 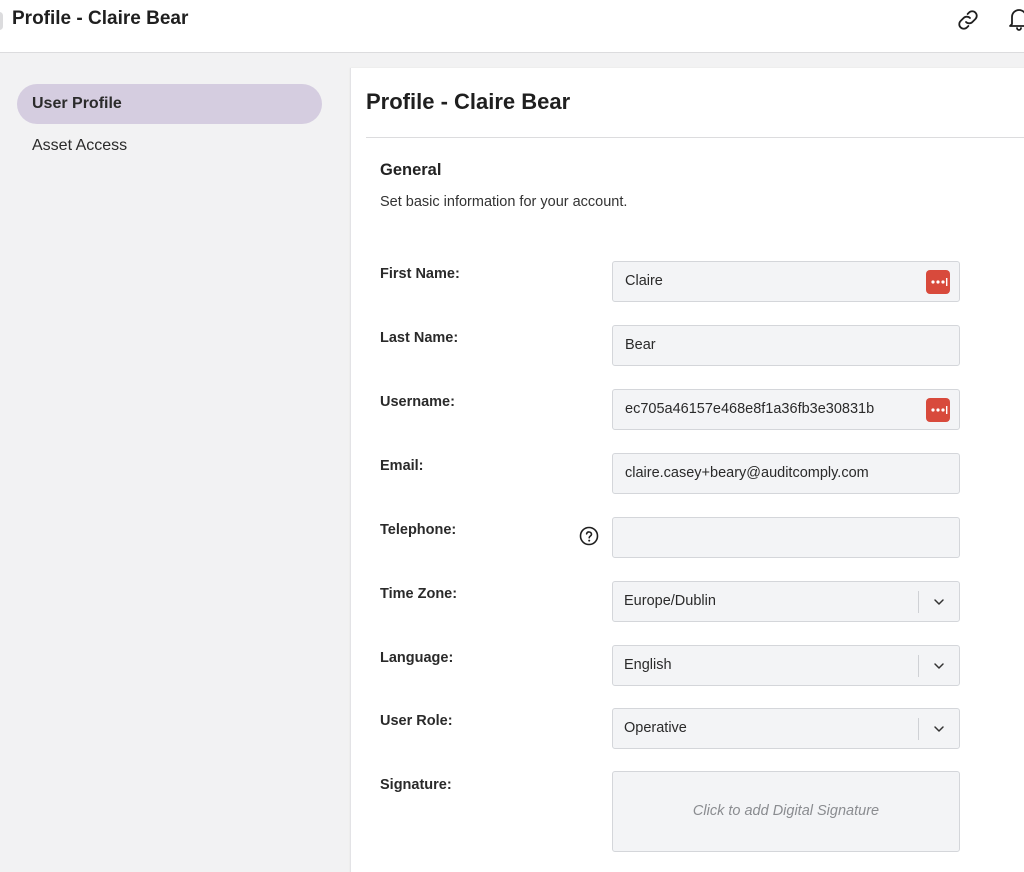 What do you see at coordinates (1, 21) in the screenshot?
I see `back-tab-edge` at bounding box center [1, 21].